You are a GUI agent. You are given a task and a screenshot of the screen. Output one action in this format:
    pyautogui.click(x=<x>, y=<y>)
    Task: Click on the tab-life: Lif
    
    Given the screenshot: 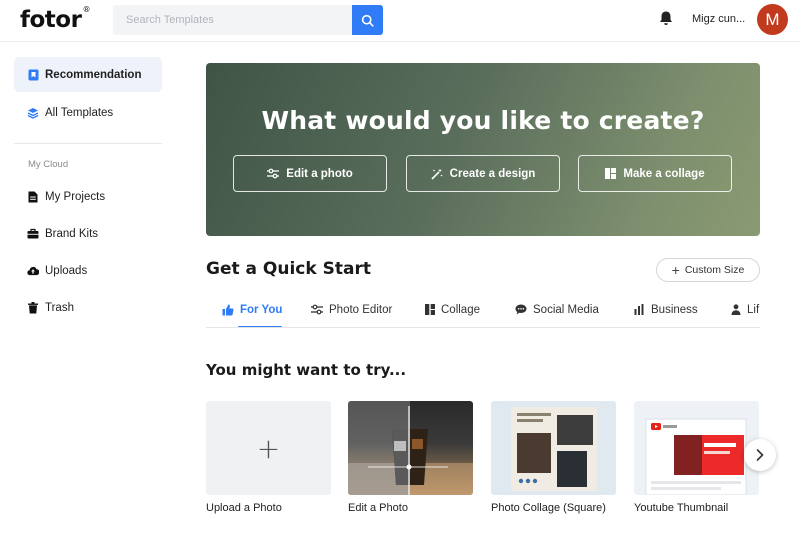 What is the action you would take?
    pyautogui.click(x=745, y=309)
    